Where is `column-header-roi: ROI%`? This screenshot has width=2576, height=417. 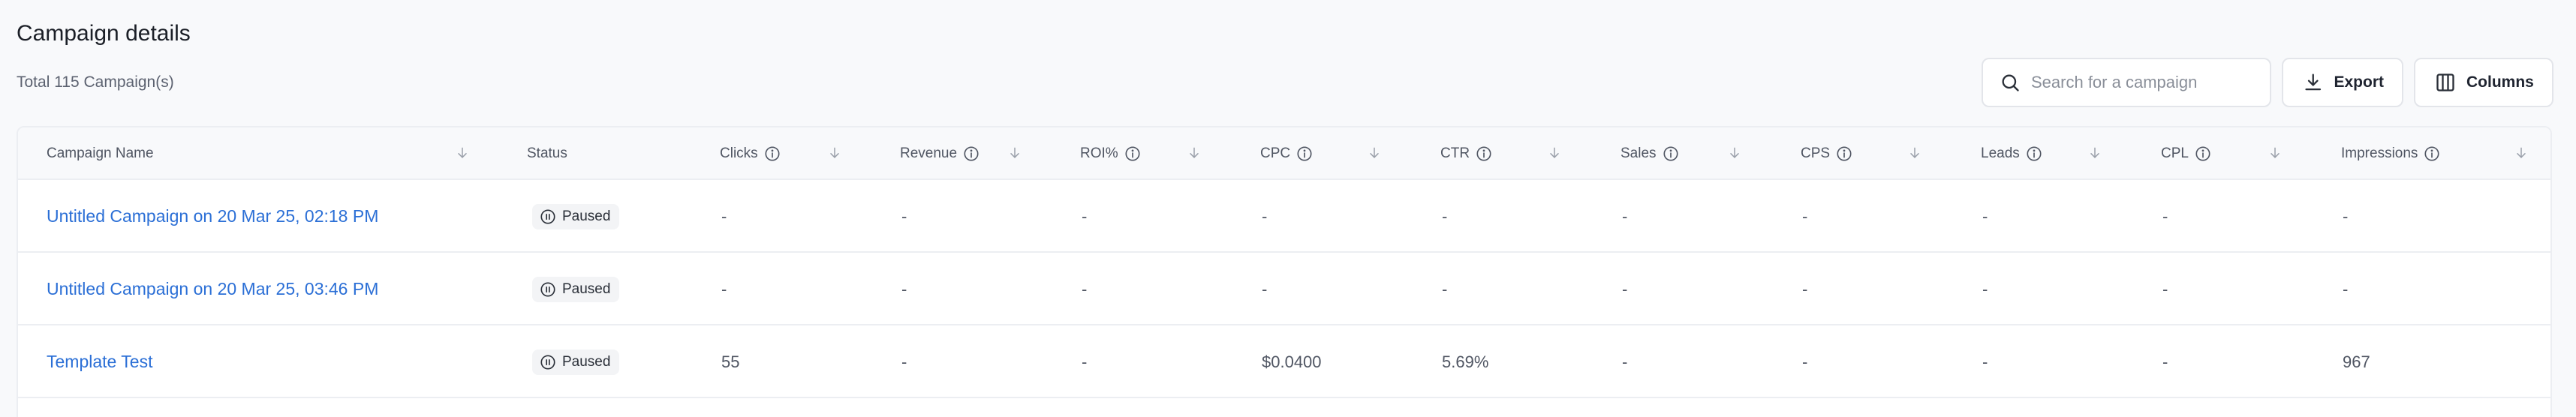
column-header-roi: ROI% is located at coordinates (1110, 154).